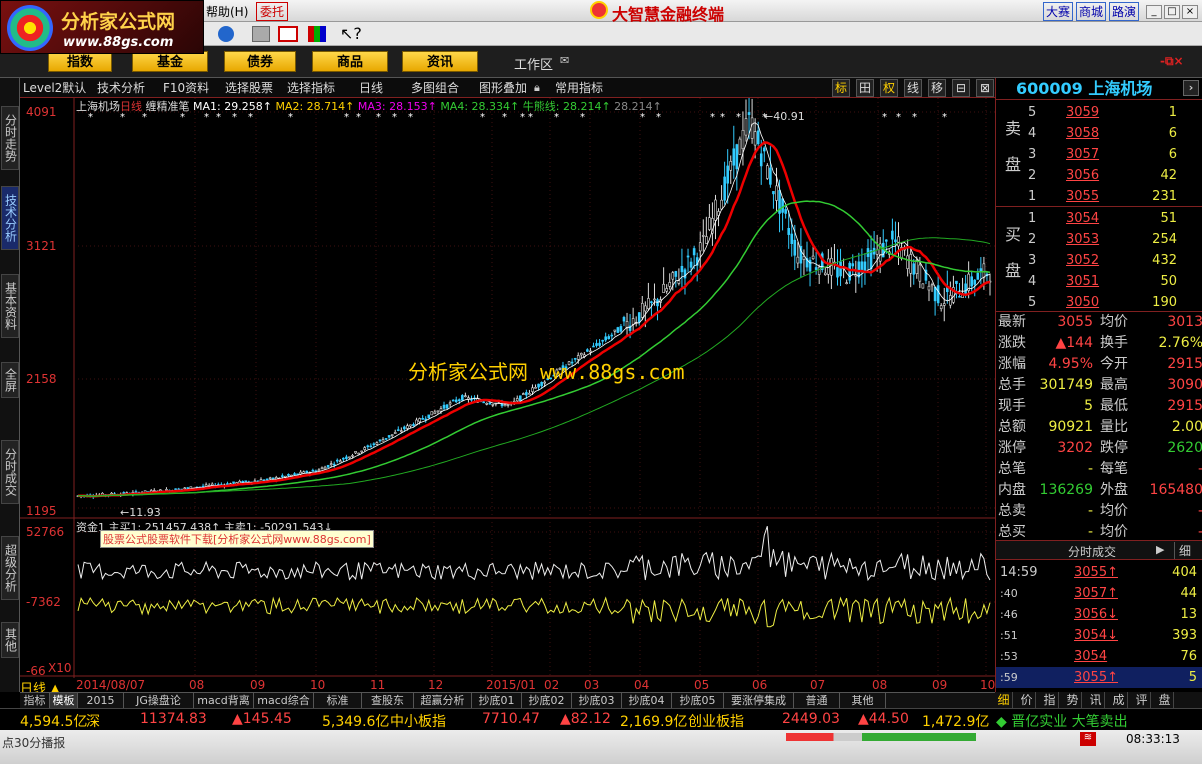  What do you see at coordinates (272, 11) in the screenshot?
I see `entrust-button: 委托` at bounding box center [272, 11].